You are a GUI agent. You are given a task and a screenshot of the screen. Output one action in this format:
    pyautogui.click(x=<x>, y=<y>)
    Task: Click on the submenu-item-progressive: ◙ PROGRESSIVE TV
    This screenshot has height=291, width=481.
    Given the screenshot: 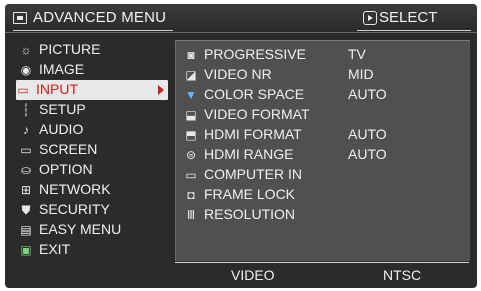 What is the action you would take?
    pyautogui.click(x=324, y=55)
    